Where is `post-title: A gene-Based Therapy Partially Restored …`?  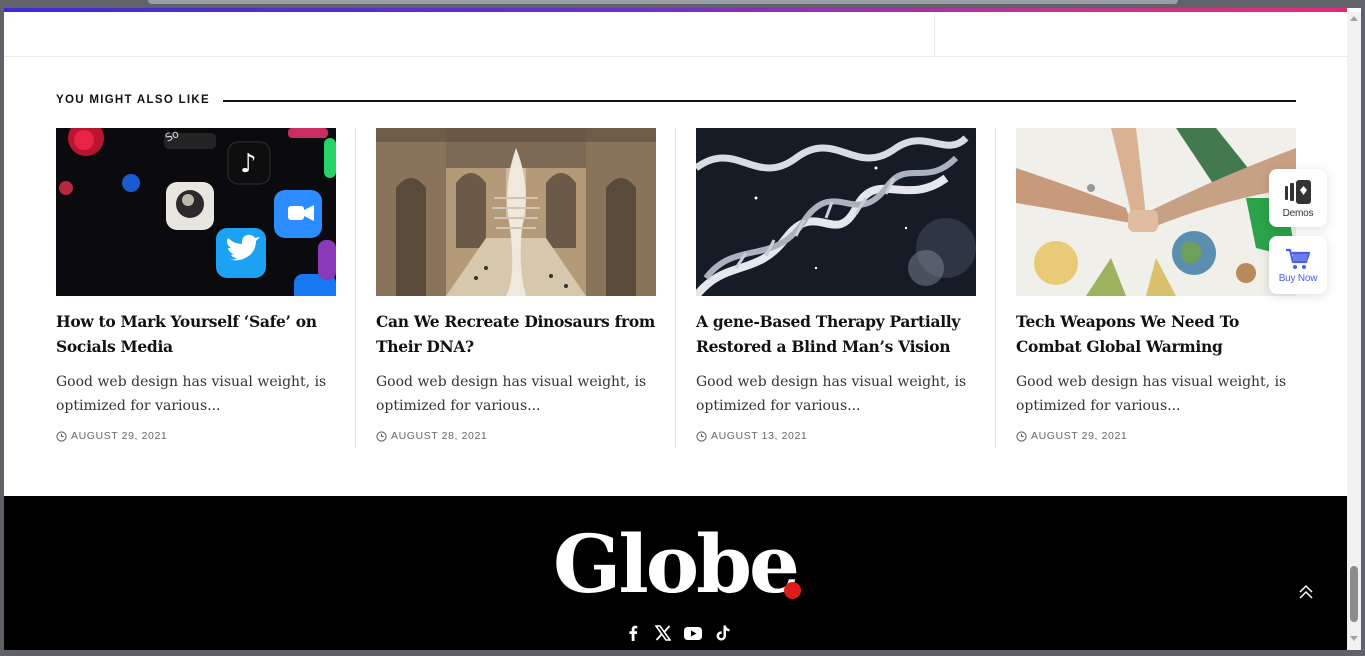 post-title: A gene-Based Therapy Partially Restored … is located at coordinates (836, 334).